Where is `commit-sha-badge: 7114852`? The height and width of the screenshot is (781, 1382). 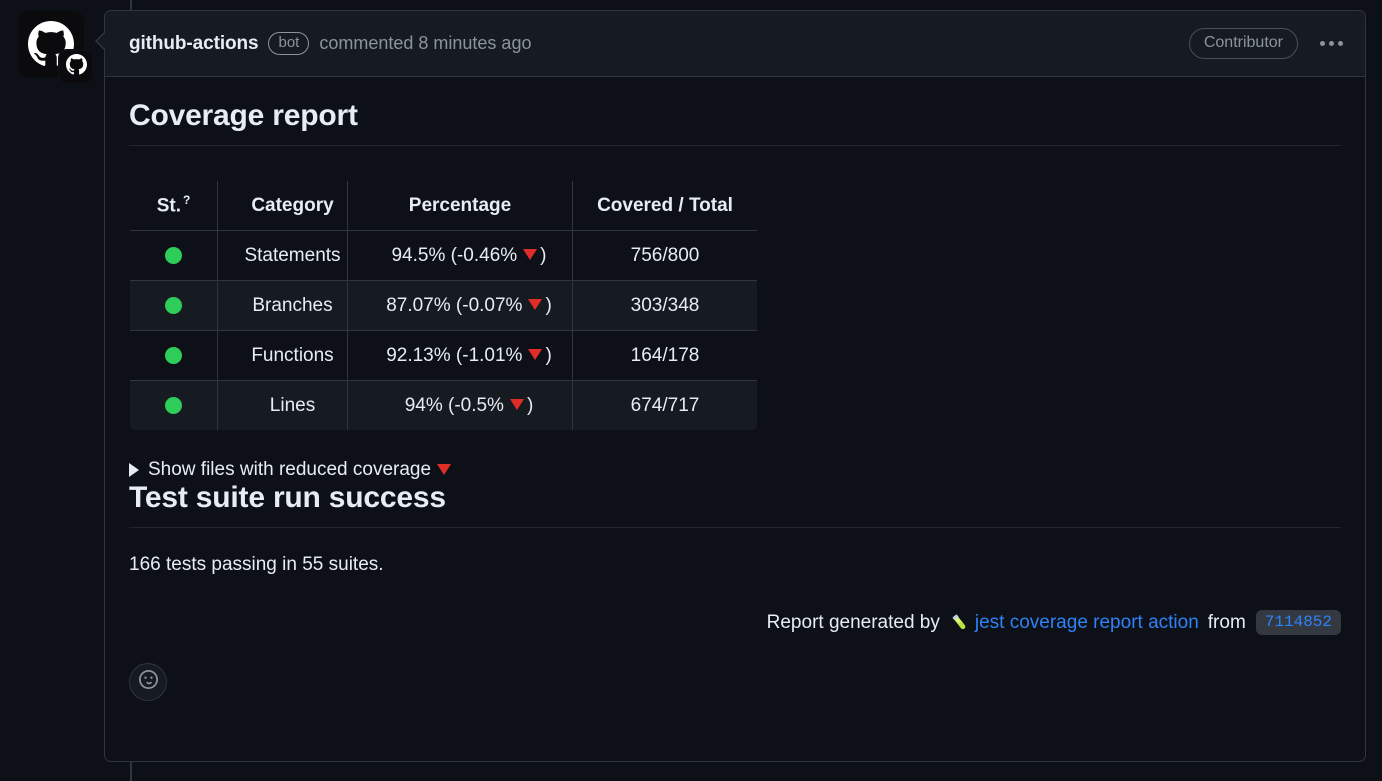
commit-sha-badge: 7114852 is located at coordinates (1298, 622).